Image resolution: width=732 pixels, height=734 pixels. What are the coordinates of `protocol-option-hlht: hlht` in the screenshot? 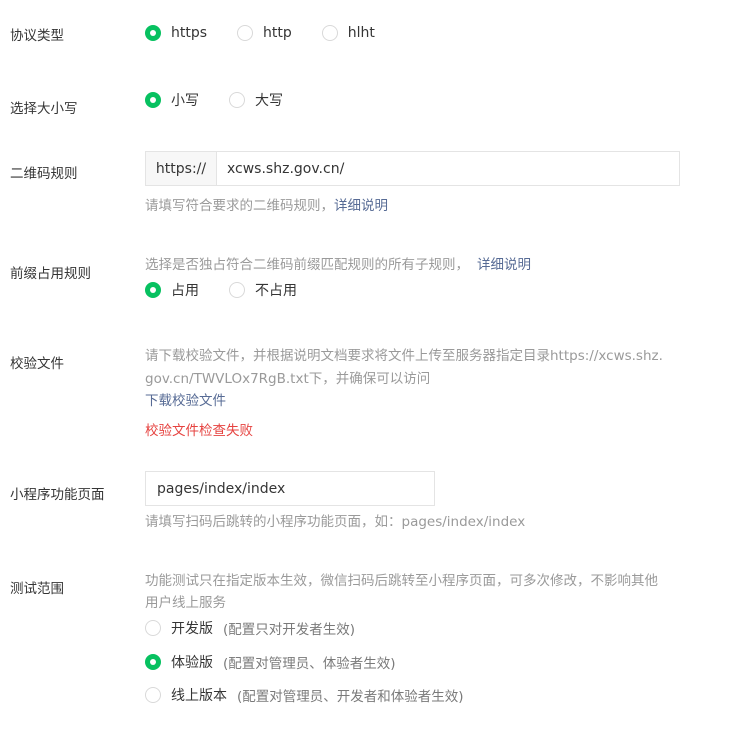 It's located at (348, 33).